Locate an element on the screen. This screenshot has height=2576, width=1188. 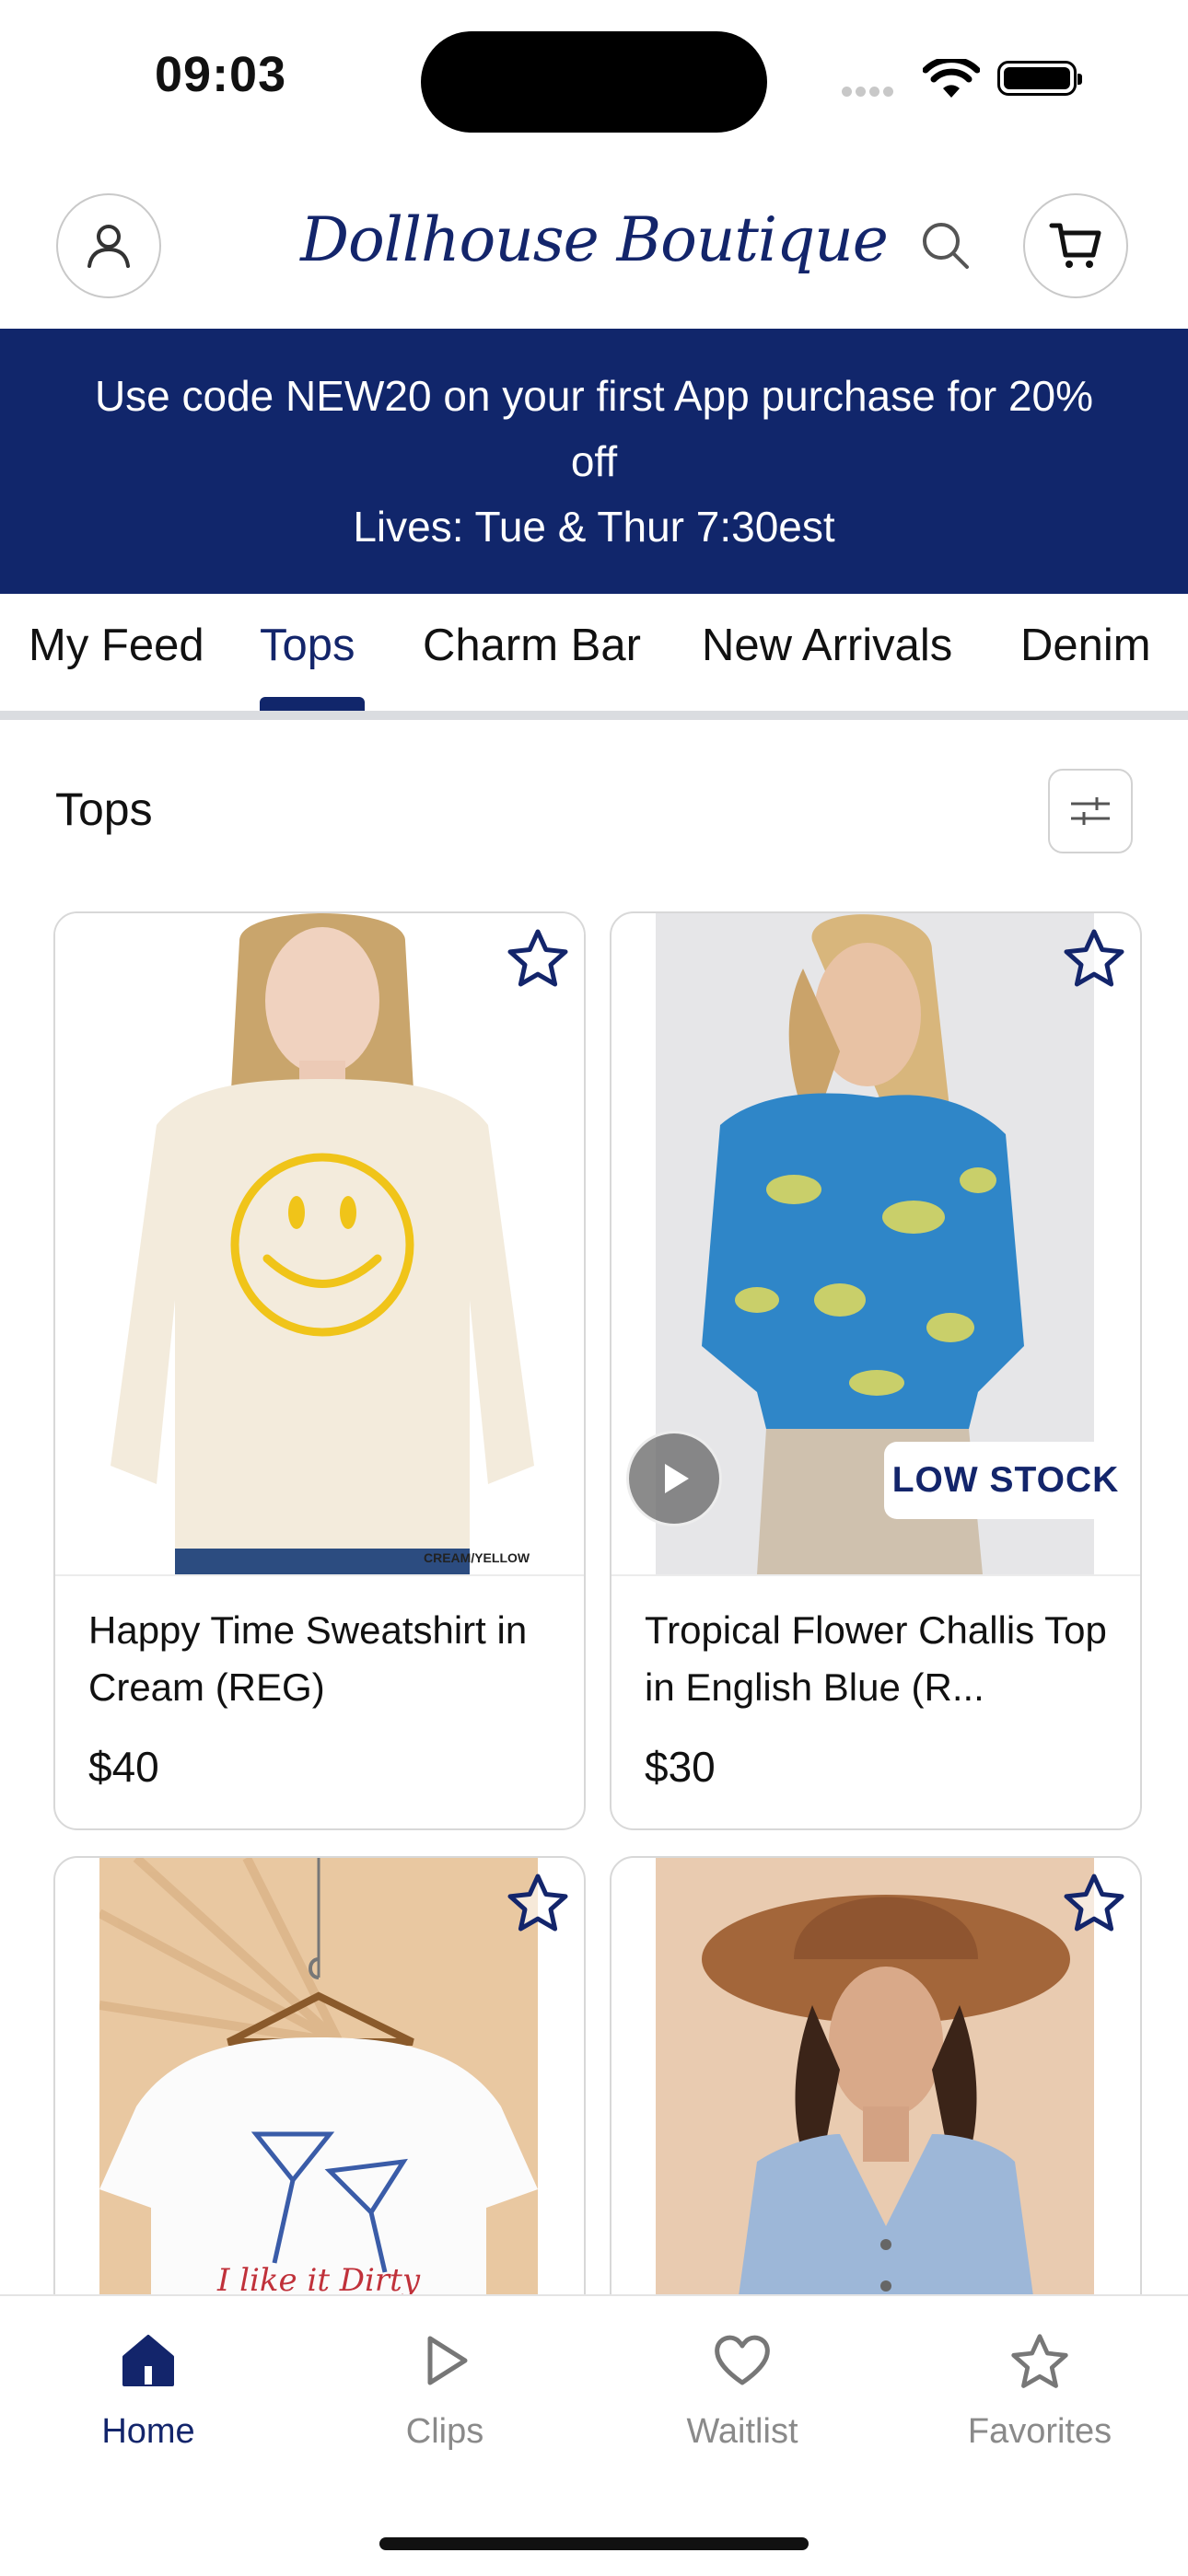
tab-charm-bar: Charm Bar is located at coordinates (532, 645).